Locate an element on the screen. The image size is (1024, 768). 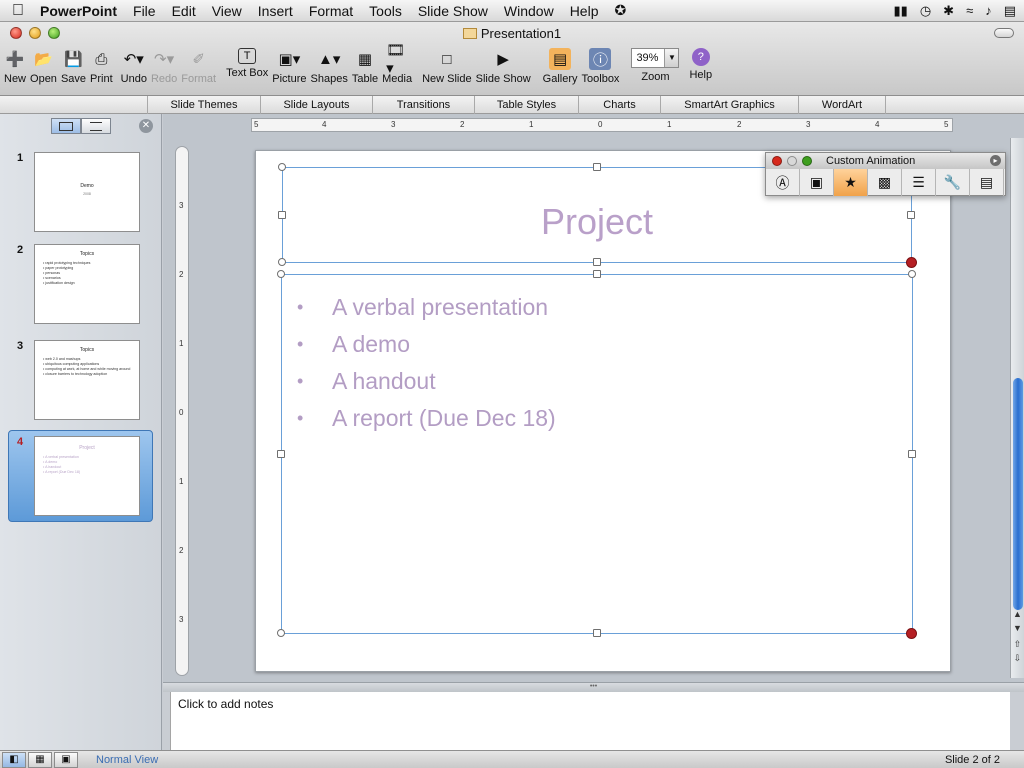
table-button: ▦ Table is located at coordinates (365, 64).